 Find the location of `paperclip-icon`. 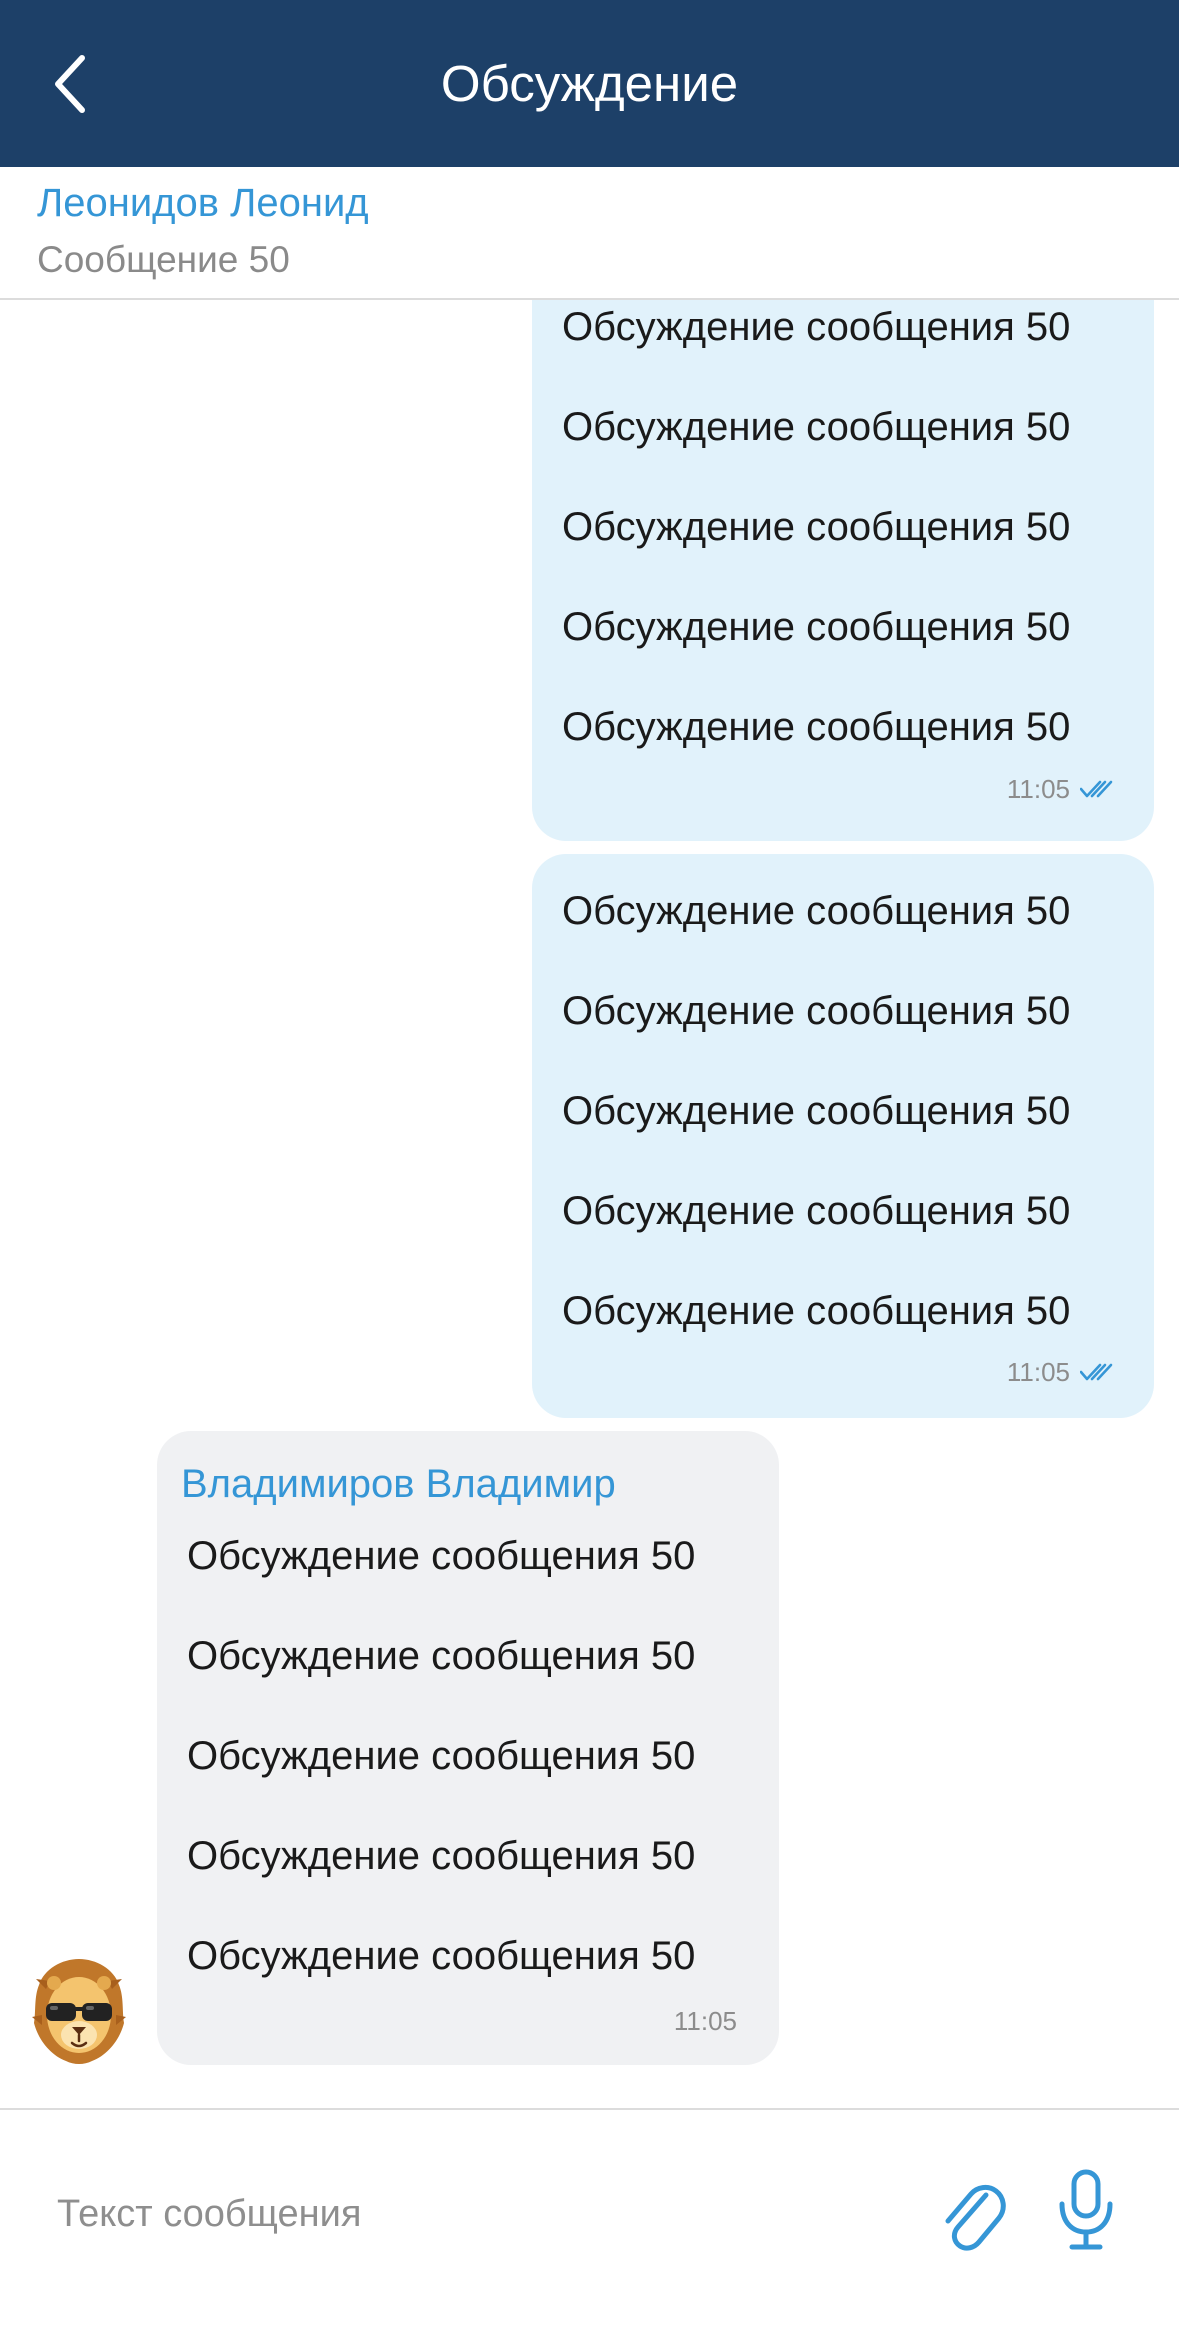

paperclip-icon is located at coordinates (971, 2213).